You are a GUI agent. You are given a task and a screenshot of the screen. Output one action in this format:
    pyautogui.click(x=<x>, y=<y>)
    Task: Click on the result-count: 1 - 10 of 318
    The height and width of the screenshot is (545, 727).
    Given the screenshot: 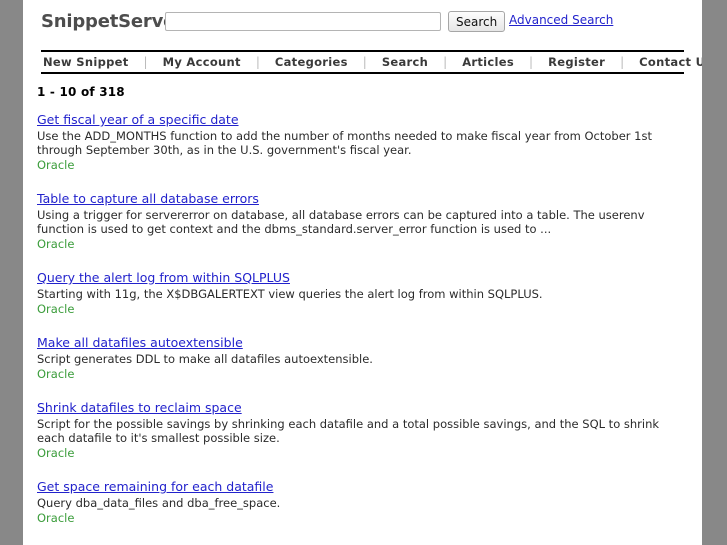 What is the action you would take?
    pyautogui.click(x=81, y=92)
    